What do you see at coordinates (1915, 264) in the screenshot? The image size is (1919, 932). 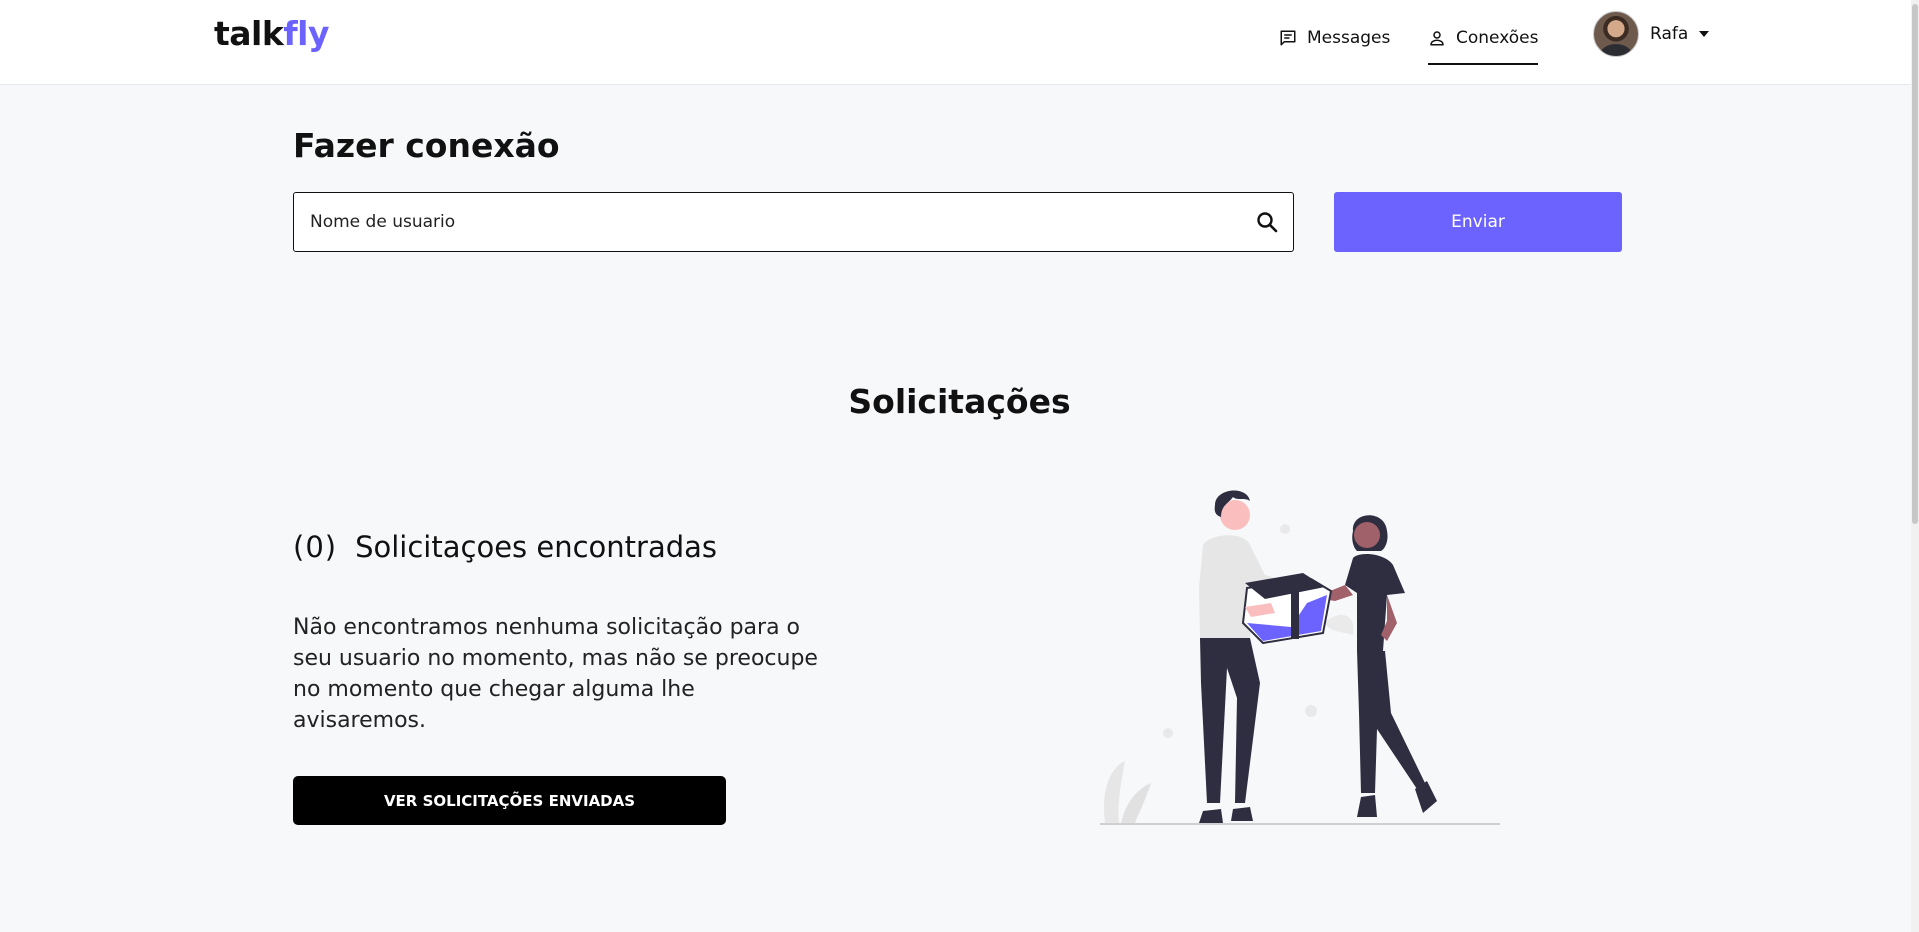 I see `scrollbar-thumb` at bounding box center [1915, 264].